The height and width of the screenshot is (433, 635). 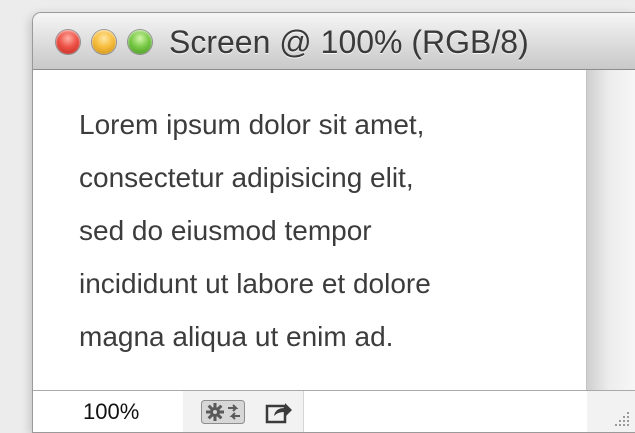 I want to click on text-line: consectetur adipisicing elit,, so click(x=246, y=177).